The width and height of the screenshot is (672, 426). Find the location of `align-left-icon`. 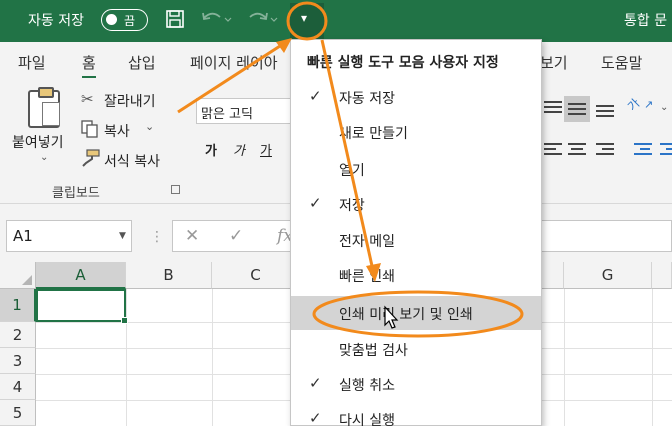

align-left-icon is located at coordinates (553, 149).